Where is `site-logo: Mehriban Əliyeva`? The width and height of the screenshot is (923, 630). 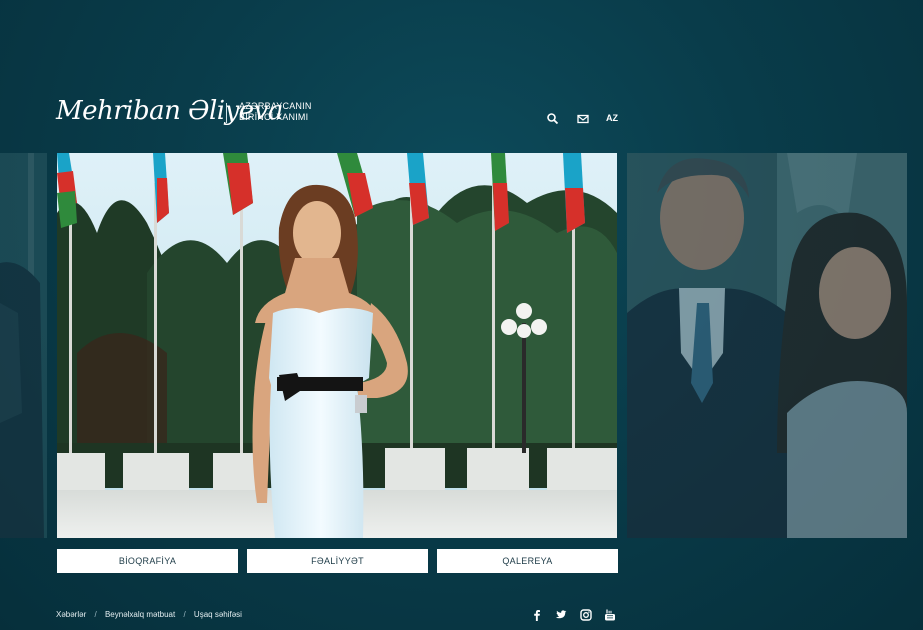
site-logo: Mehriban Əliyeva is located at coordinates (169, 118).